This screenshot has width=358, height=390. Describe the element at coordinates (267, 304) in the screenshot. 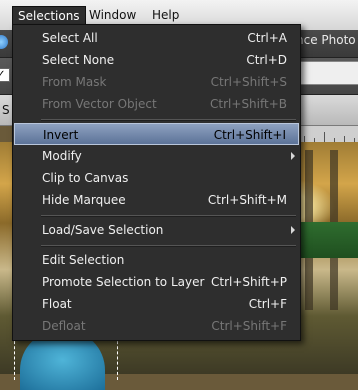

I see `menu-item-shortcut: Ctrl+F` at that location.